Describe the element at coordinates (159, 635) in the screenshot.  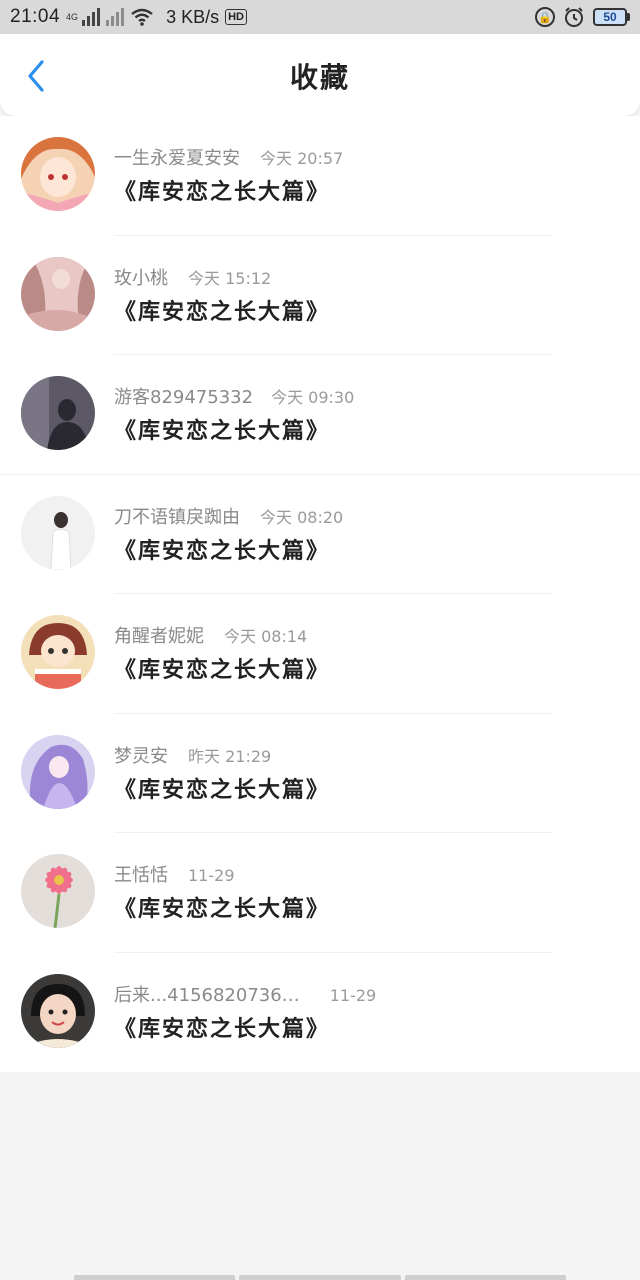
I see `author-name: 角醒者妮妮` at that location.